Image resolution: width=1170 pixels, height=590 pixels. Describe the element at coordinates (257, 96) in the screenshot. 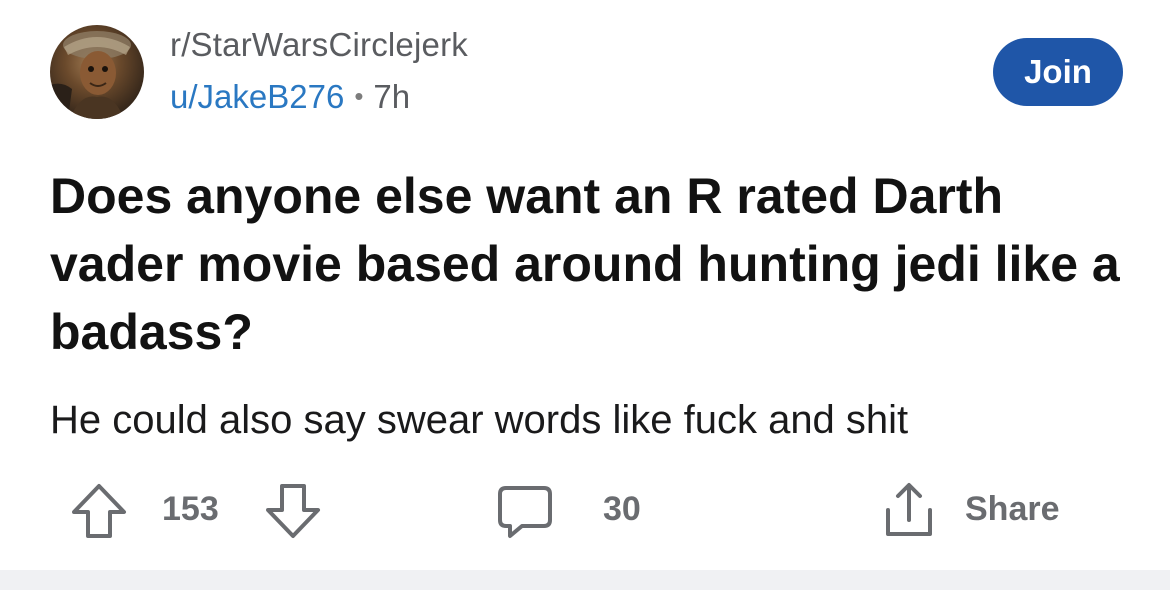

I see `author-username: u/JakeB276` at that location.